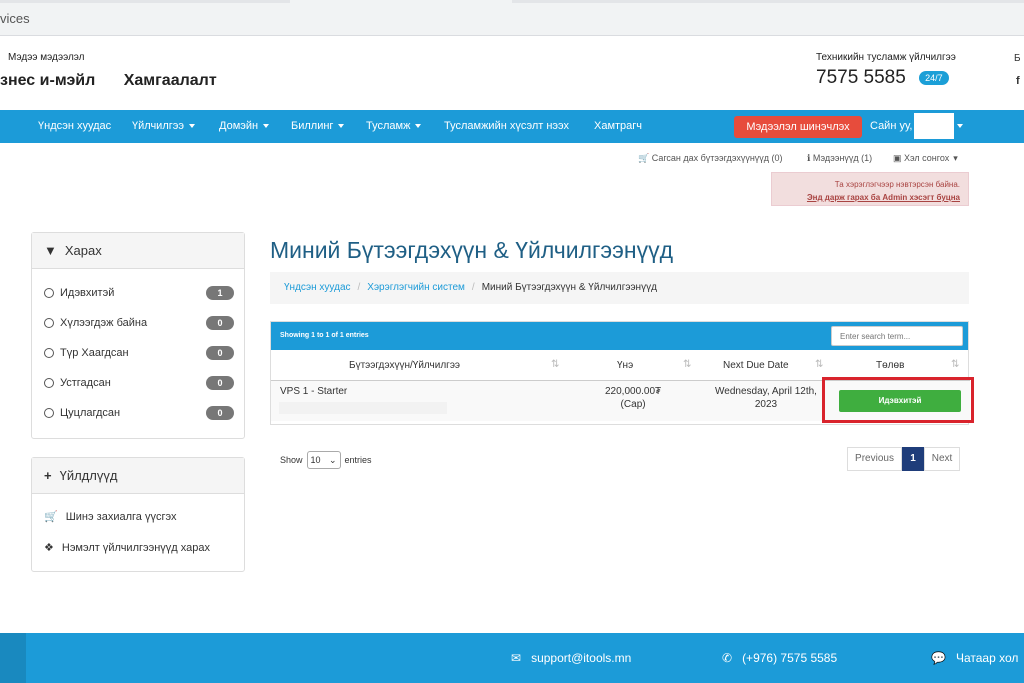 This screenshot has width=1024, height=683. I want to click on breadcrumb-home: Үндсэн хуудас, so click(317, 287).